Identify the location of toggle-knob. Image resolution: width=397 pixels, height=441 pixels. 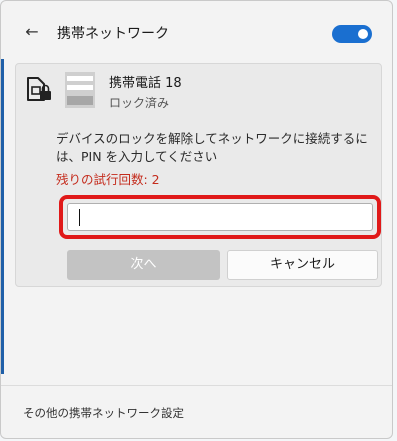
(363, 34).